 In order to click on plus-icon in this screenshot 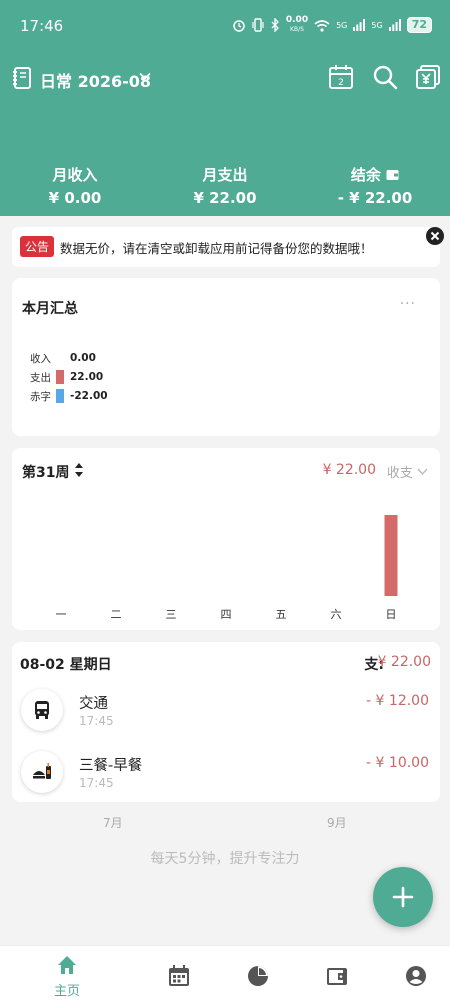, I will do `click(403, 897)`.